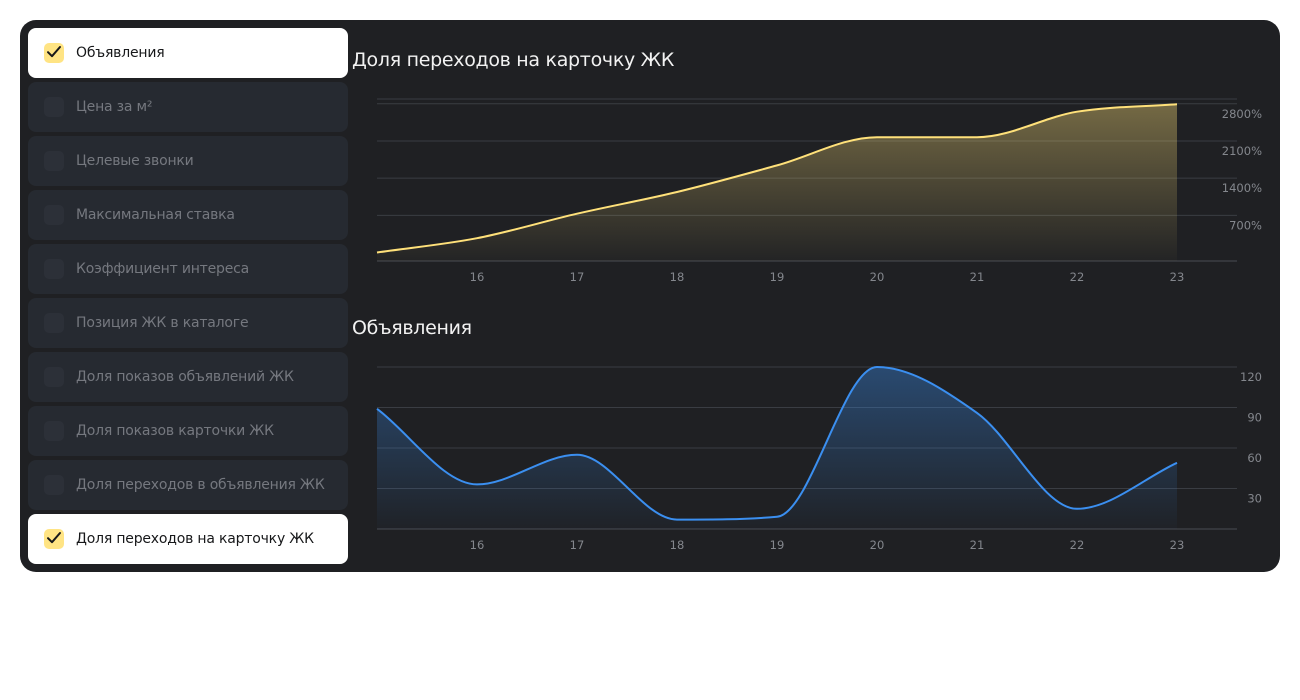 The width and height of the screenshot is (1300, 700). I want to click on x-tick-label: 21, so click(977, 545).